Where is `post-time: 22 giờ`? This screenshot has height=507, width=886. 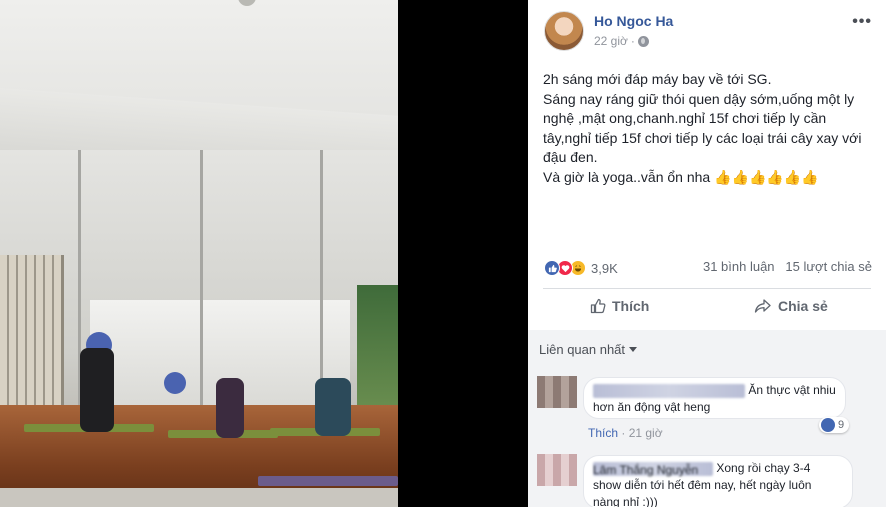
post-time: 22 giờ is located at coordinates (611, 41).